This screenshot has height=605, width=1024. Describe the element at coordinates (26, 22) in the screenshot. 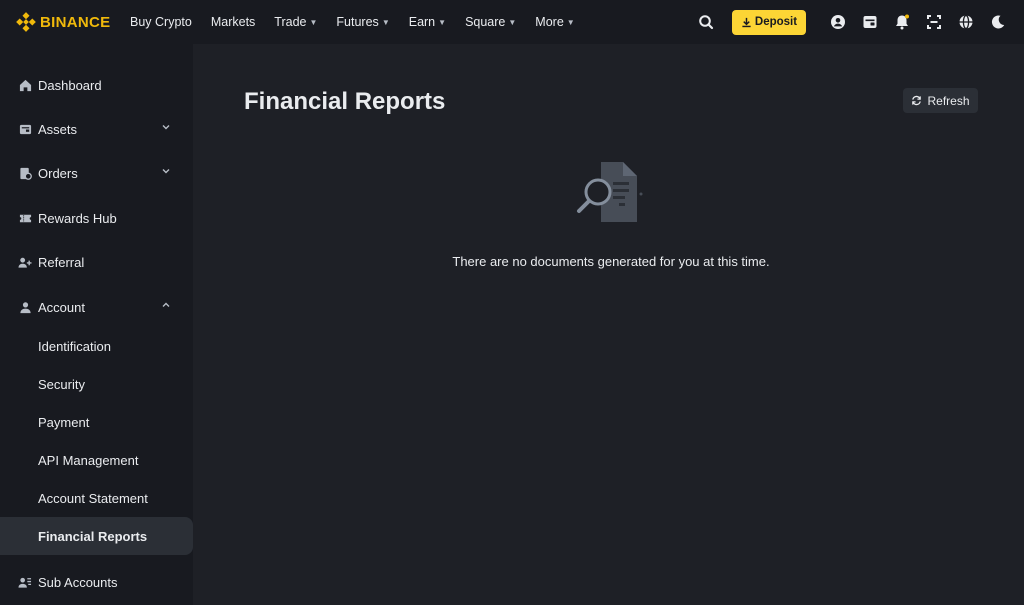

I see `binance-logo-icon` at that location.